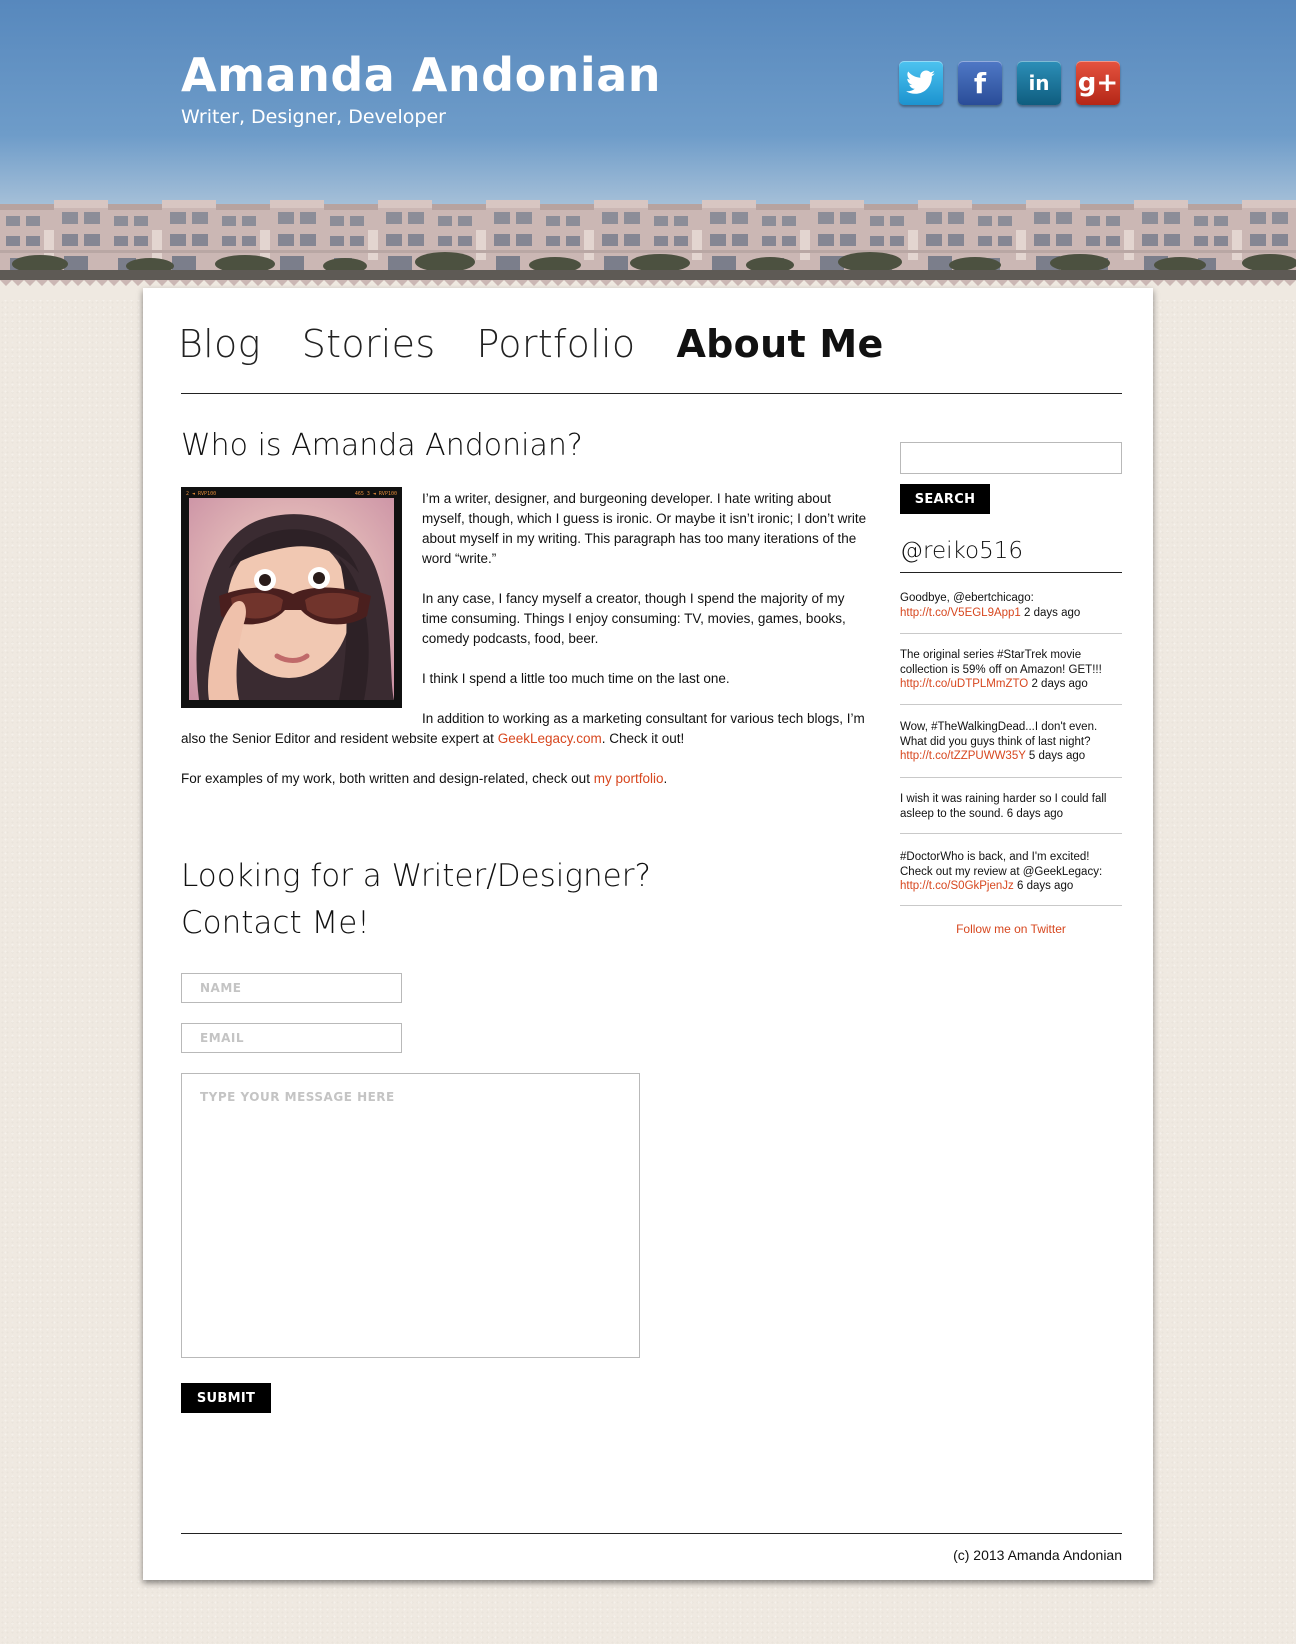 The image size is (1296, 1644). What do you see at coordinates (375, 494) in the screenshot?
I see `film-text-right: 465 3 ◄ RVP100` at bounding box center [375, 494].